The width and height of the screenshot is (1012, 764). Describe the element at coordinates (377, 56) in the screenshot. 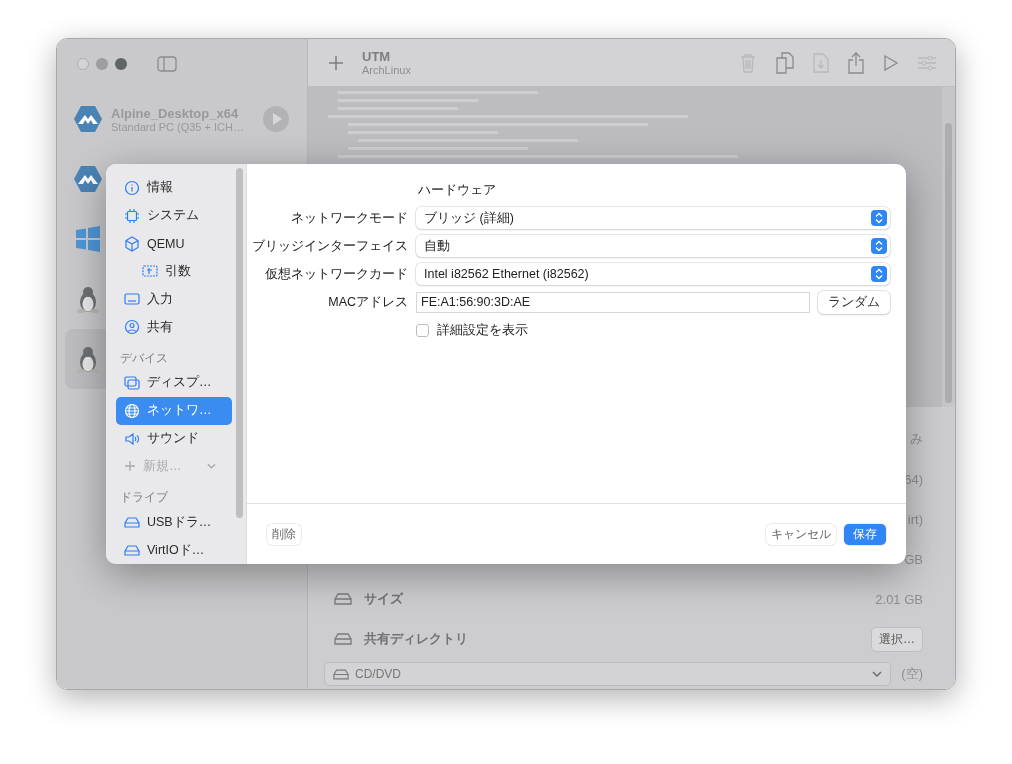

I see `window-title: UTM` at that location.